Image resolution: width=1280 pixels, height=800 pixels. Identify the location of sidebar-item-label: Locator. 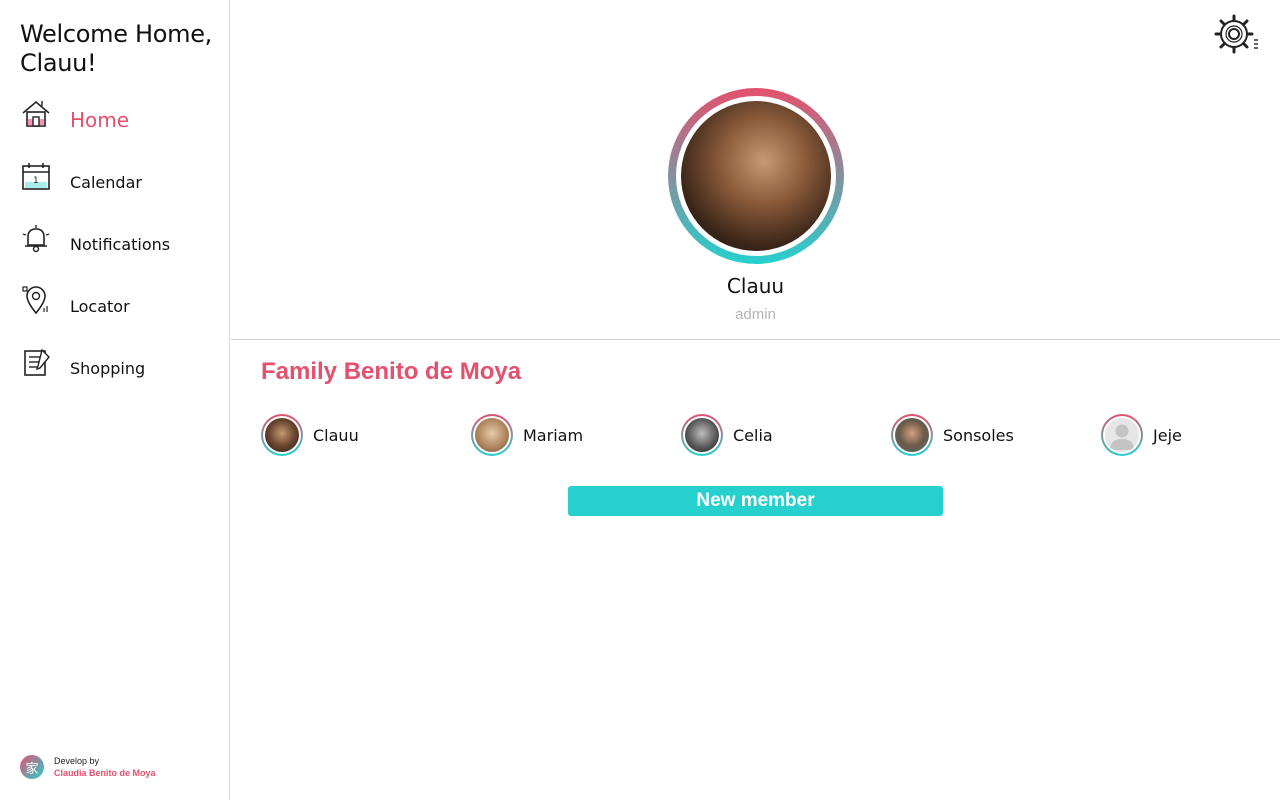
(100, 306).